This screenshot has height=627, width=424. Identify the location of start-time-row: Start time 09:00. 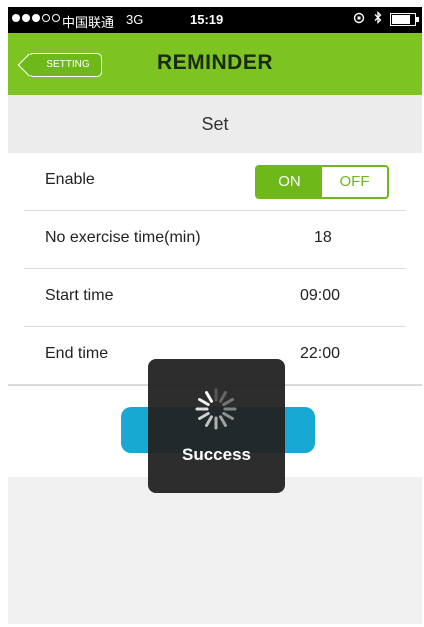
(215, 298).